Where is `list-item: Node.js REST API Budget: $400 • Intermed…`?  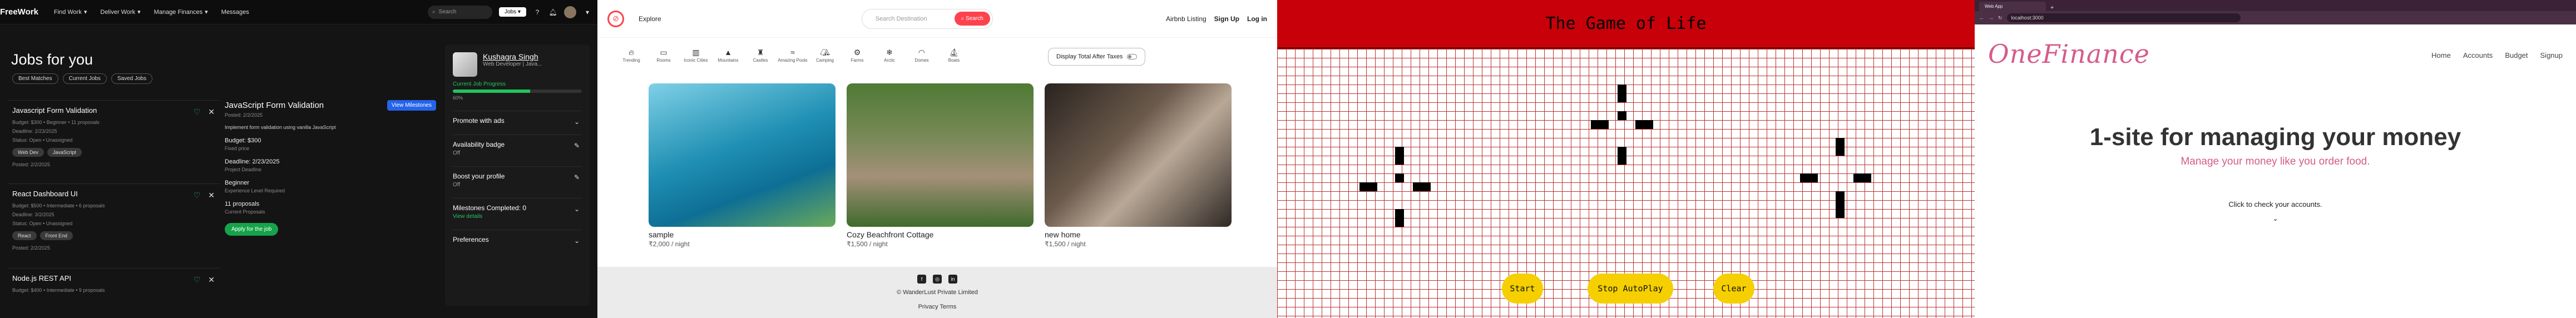 list-item: Node.js REST API Budget: $400 • Intermed… is located at coordinates (114, 283).